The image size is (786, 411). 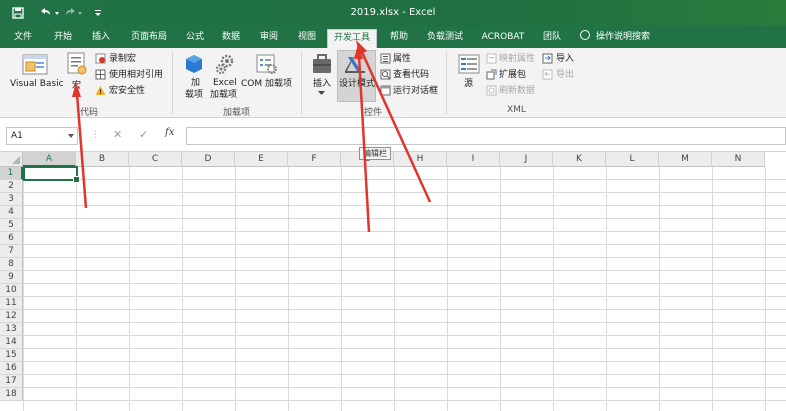 What do you see at coordinates (231, 39) in the screenshot?
I see `tab-data: 数据` at bounding box center [231, 39].